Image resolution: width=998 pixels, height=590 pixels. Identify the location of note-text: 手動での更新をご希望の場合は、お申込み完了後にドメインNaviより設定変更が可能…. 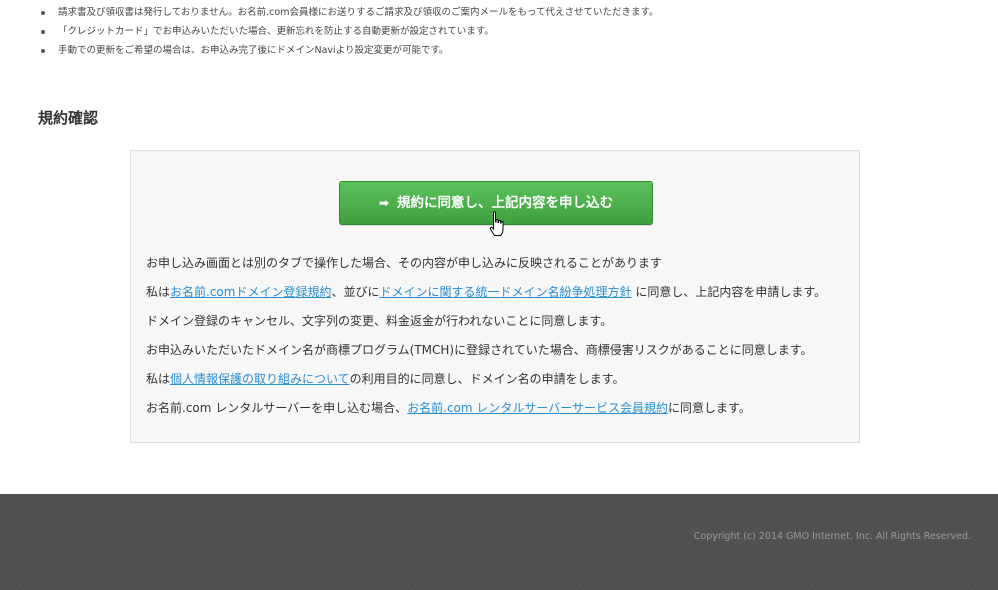
(253, 50).